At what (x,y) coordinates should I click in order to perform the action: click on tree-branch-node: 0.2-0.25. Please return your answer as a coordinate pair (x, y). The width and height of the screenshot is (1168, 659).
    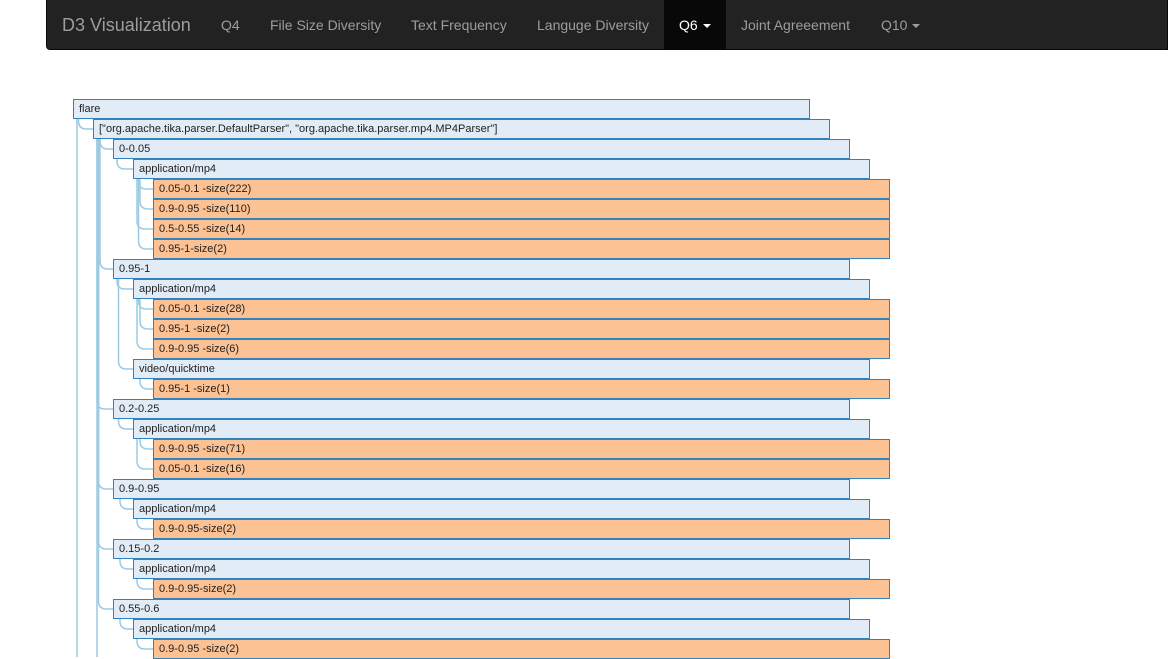
    Looking at the image, I should click on (481, 409).